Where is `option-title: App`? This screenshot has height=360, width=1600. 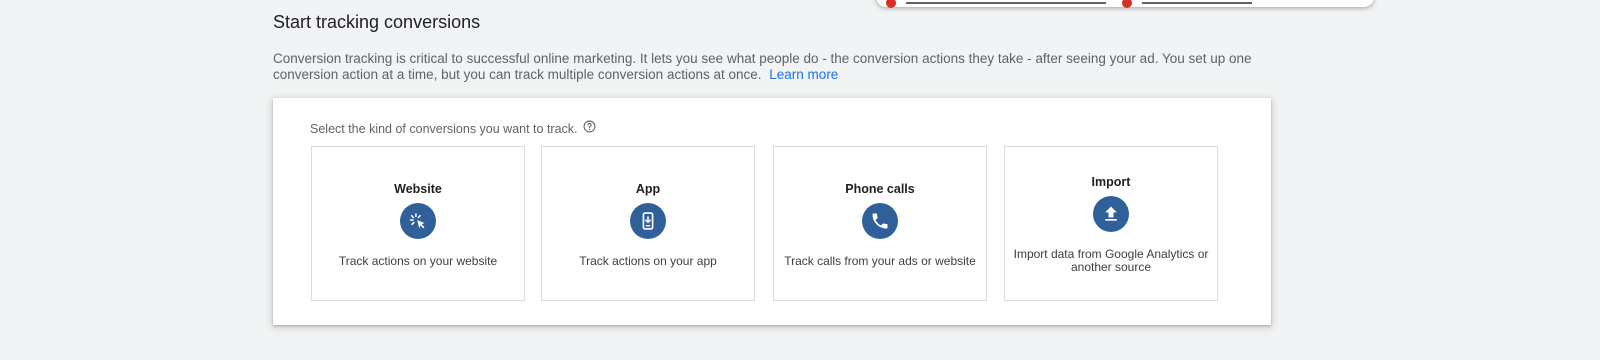 option-title: App is located at coordinates (648, 189).